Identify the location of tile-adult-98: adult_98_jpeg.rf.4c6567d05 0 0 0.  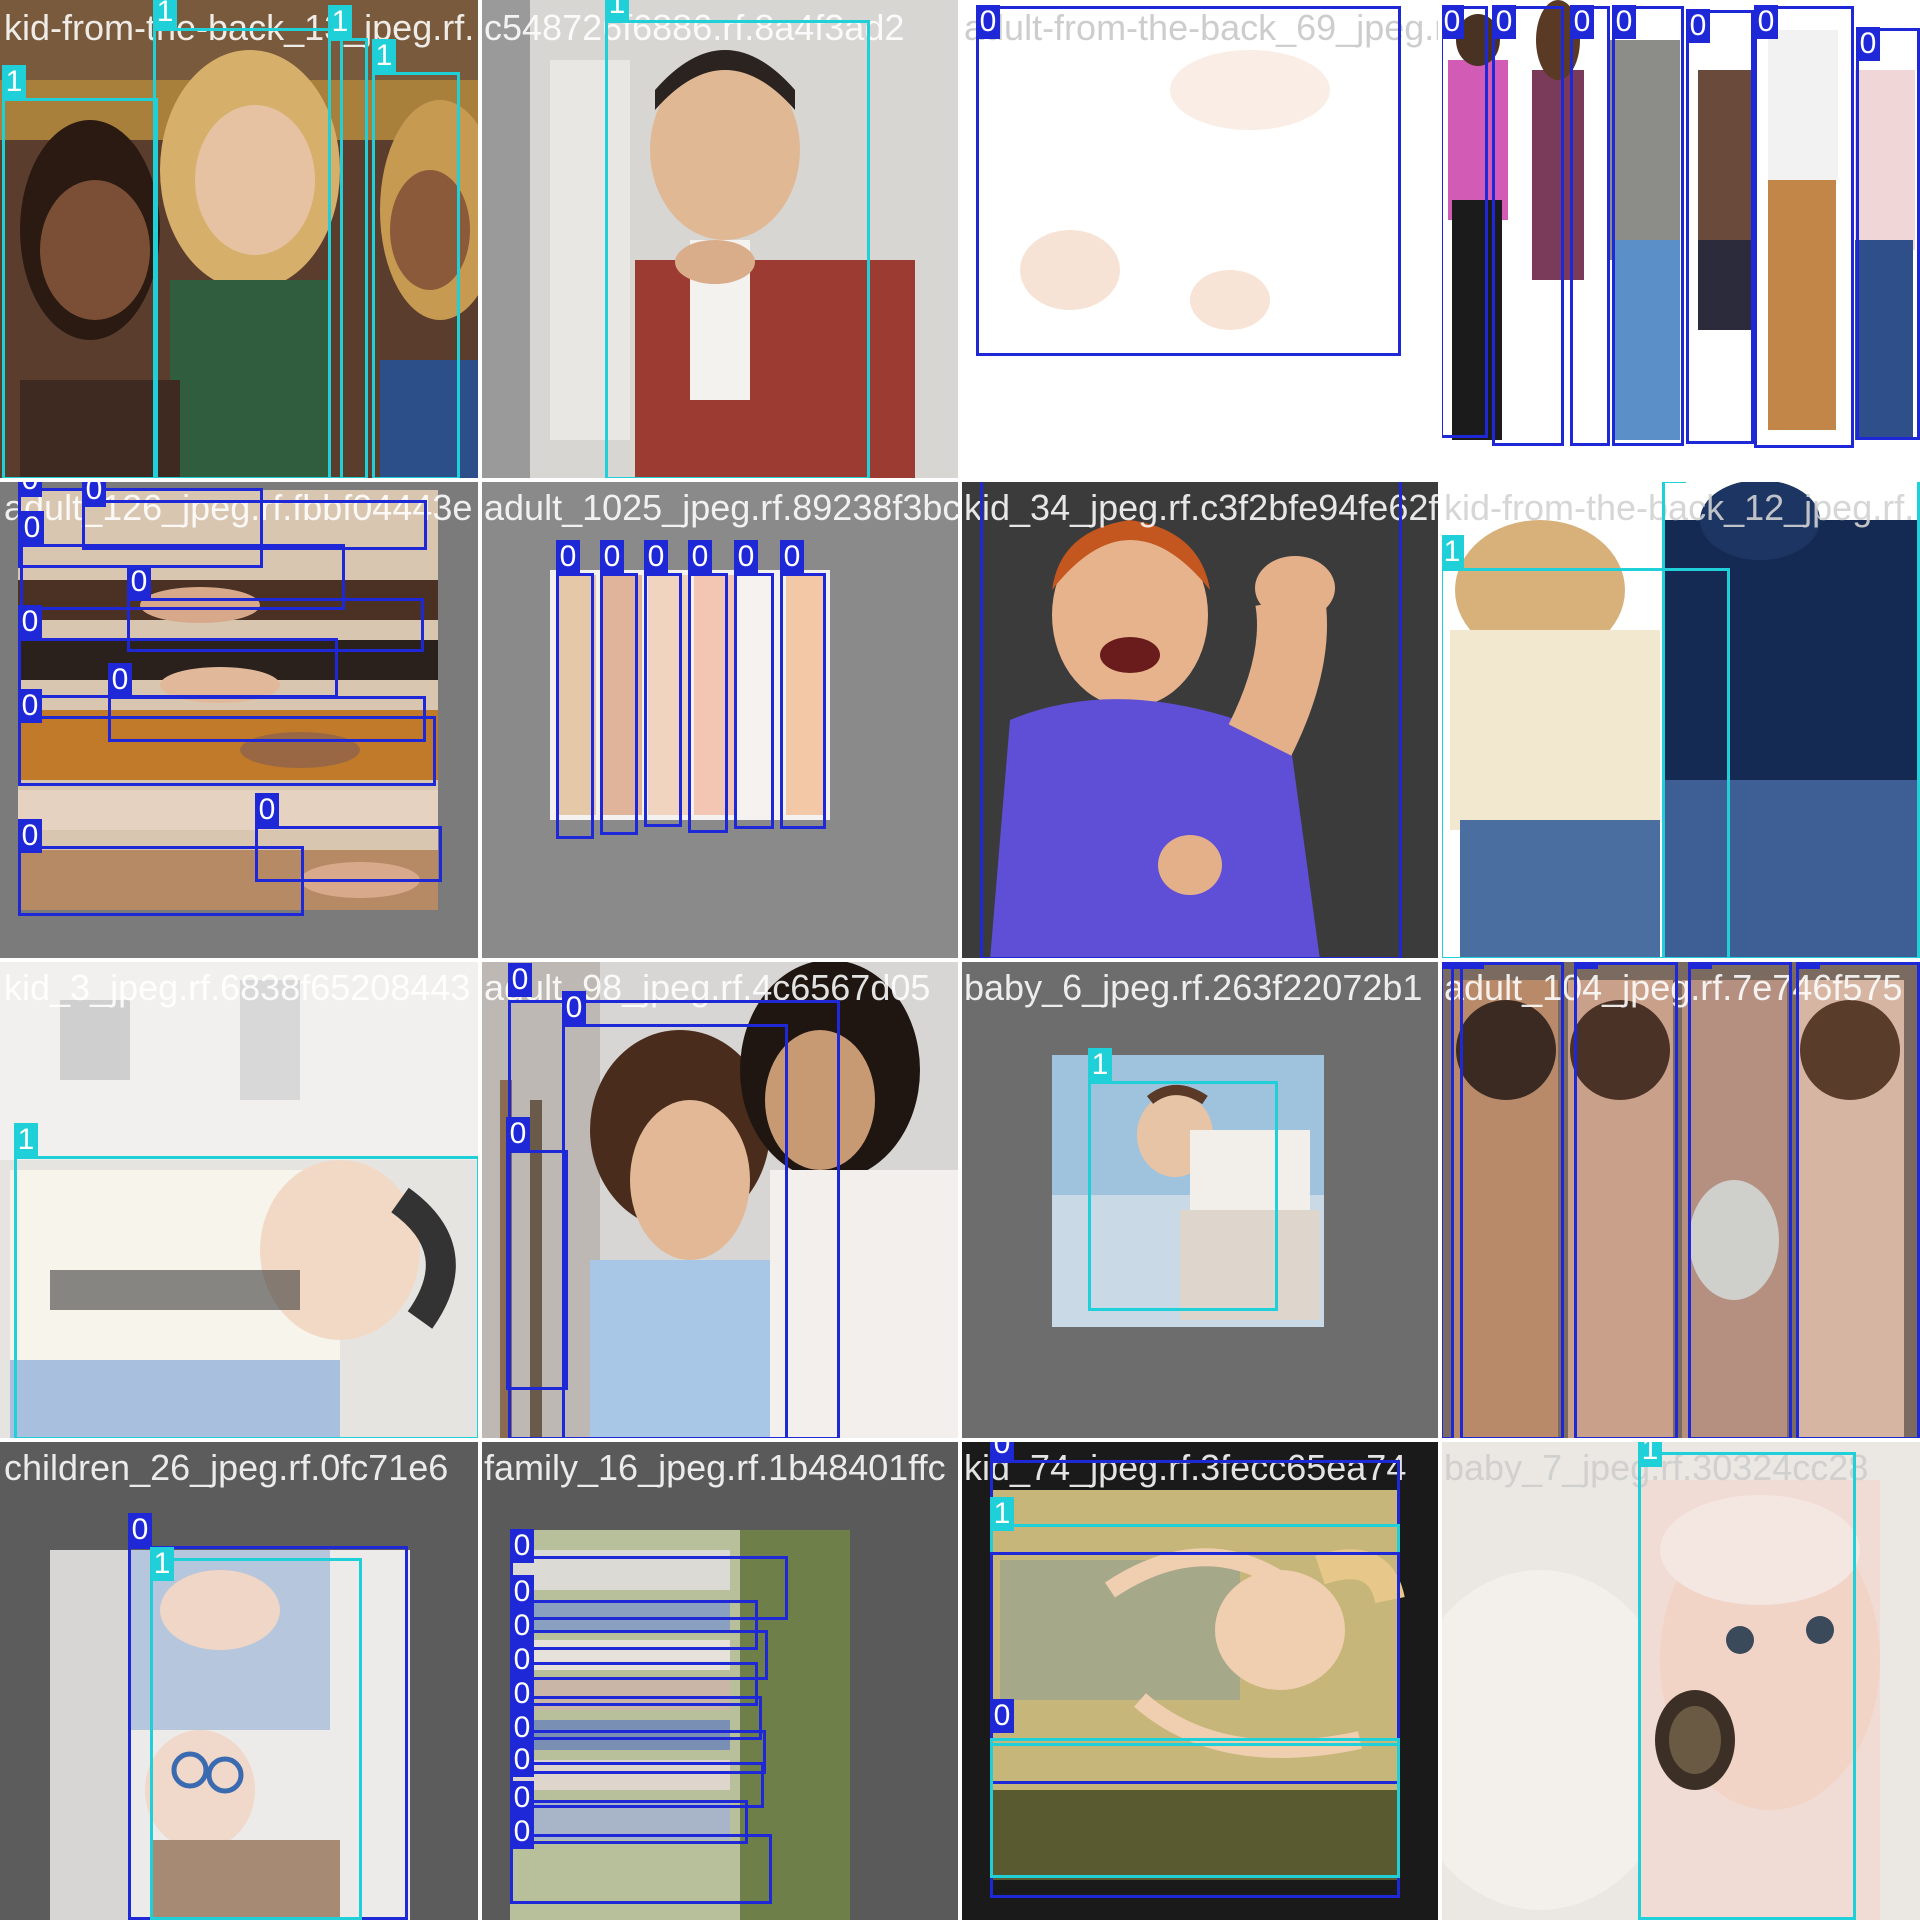
(720, 1200).